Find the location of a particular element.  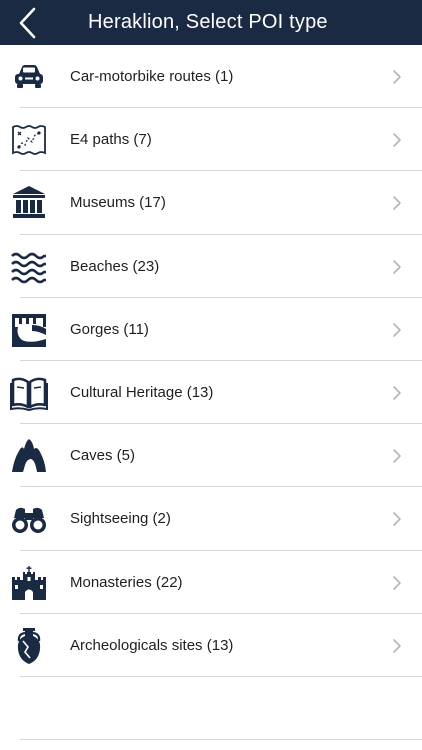

gorge-icon is located at coordinates (29, 330).